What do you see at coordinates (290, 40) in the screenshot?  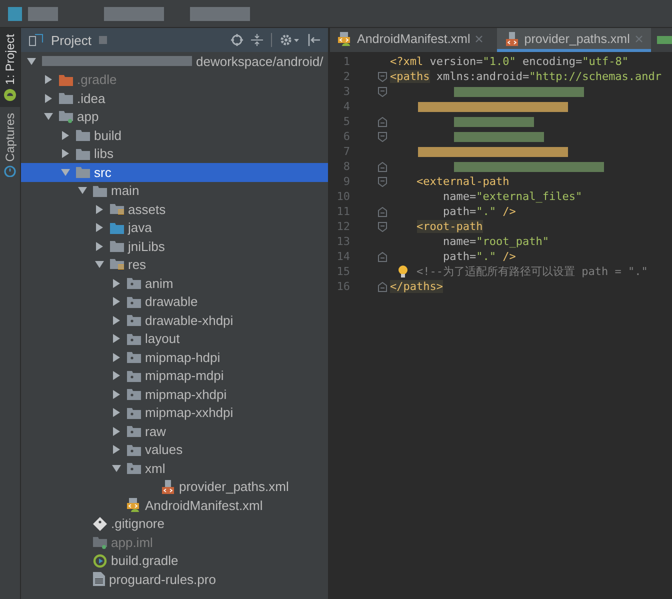 I see `settings-icon` at bounding box center [290, 40].